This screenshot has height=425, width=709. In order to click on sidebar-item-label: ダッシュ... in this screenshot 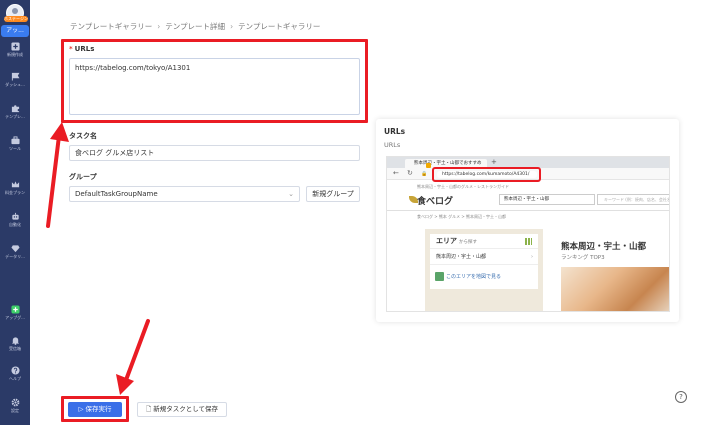, I will do `click(15, 84)`.